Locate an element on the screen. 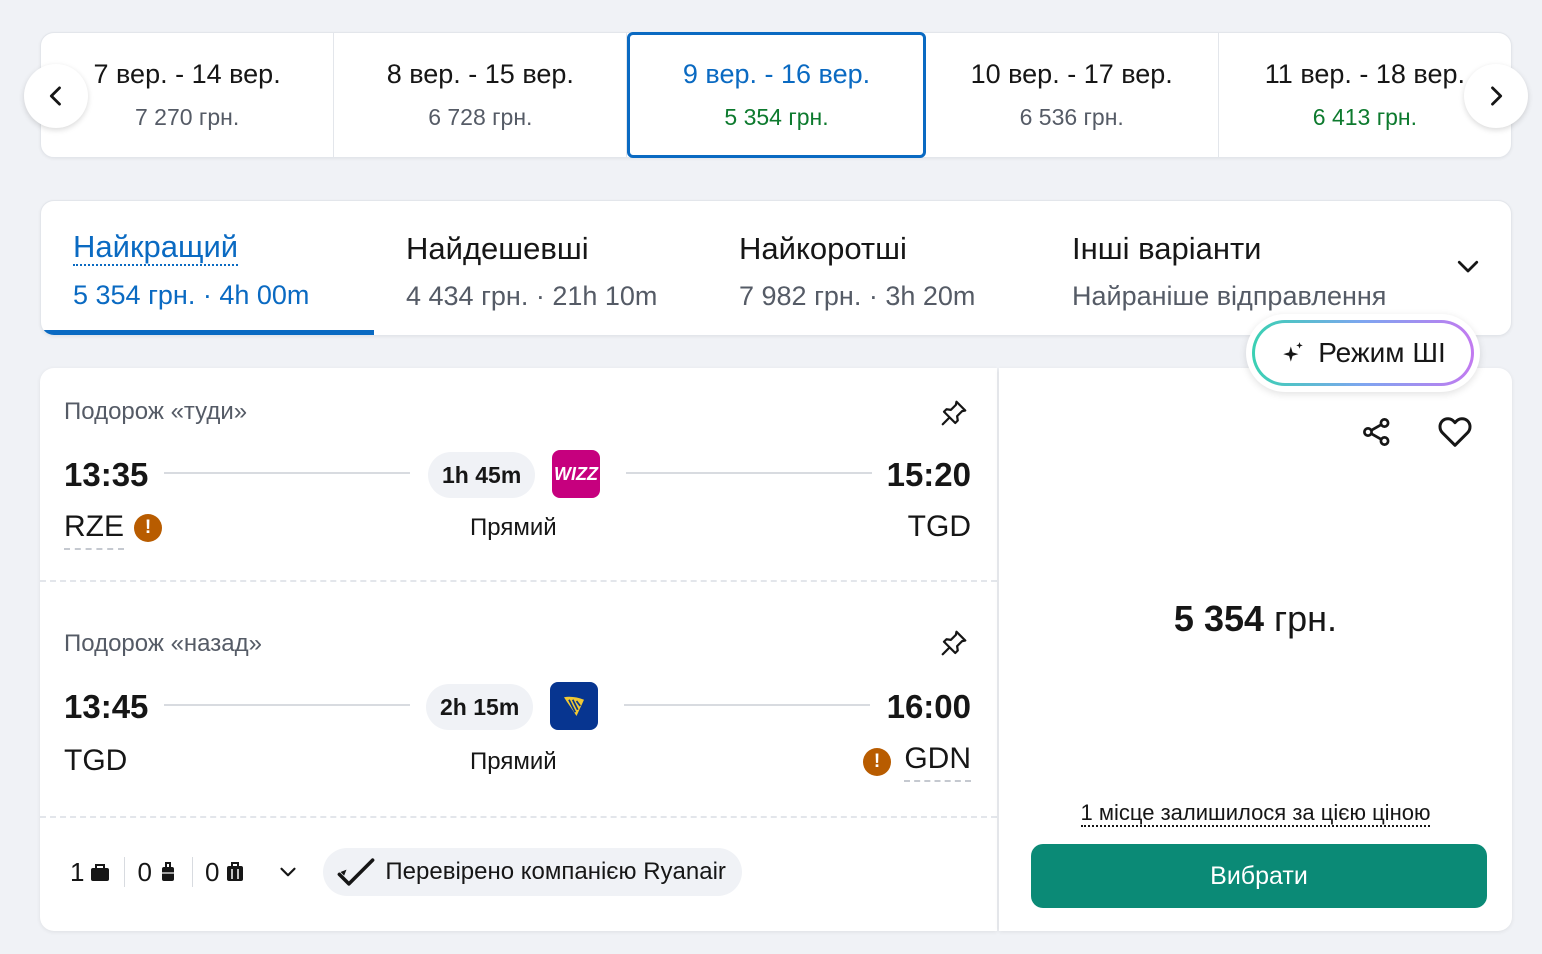  sparkle-icon is located at coordinates (1293, 352).